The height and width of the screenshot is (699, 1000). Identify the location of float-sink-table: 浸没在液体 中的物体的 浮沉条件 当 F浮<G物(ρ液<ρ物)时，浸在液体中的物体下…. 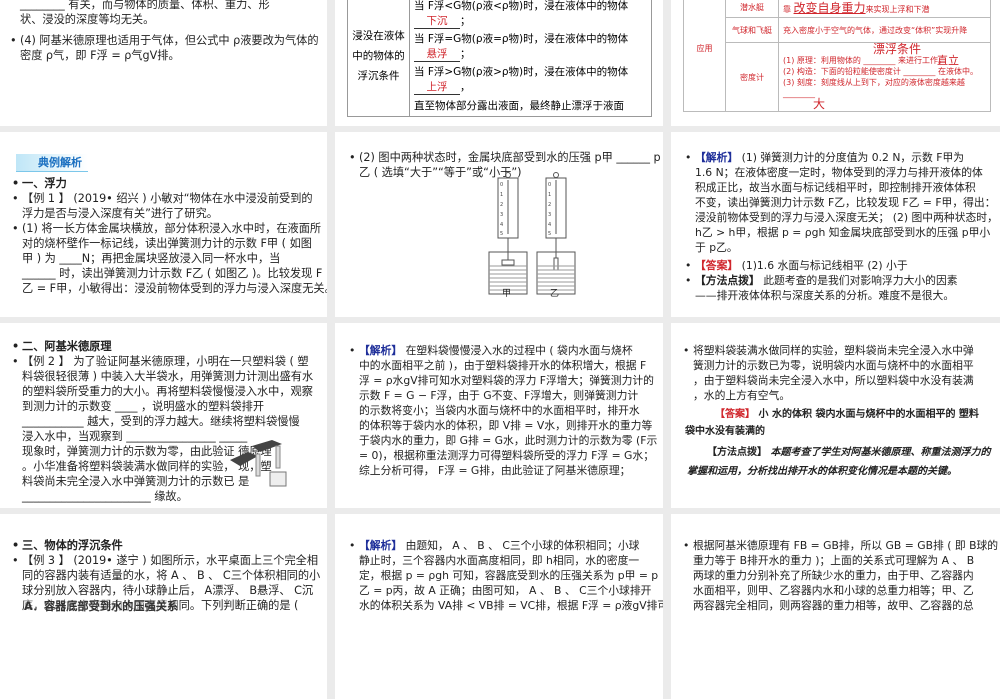
(499, 58).